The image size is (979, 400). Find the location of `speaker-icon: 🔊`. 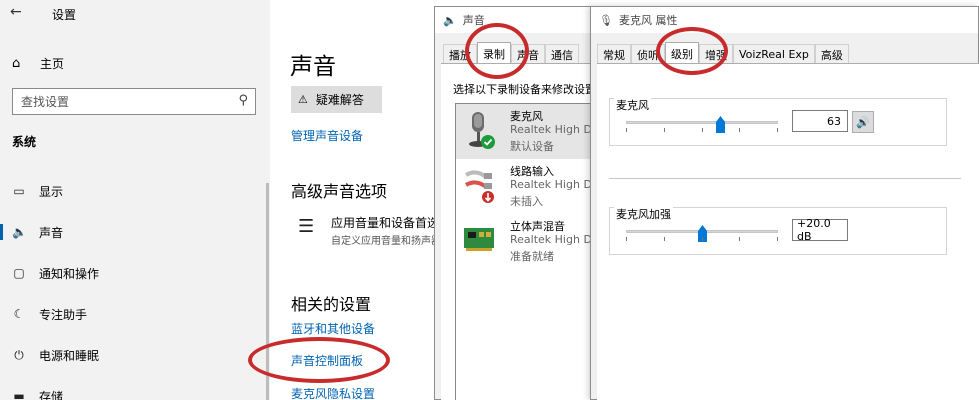

speaker-icon: 🔊 is located at coordinates (863, 122).